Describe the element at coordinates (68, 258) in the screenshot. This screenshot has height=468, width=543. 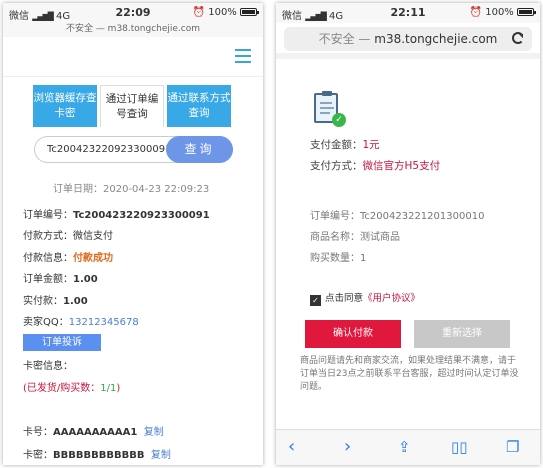
I see `field-pay-info: 付款信息：付款成功` at that location.